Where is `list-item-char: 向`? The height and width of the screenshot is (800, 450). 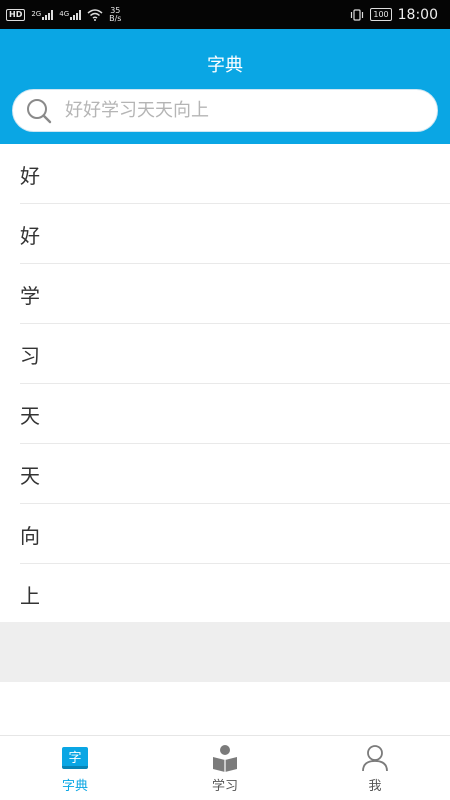
list-item-char: 向 is located at coordinates (30, 535).